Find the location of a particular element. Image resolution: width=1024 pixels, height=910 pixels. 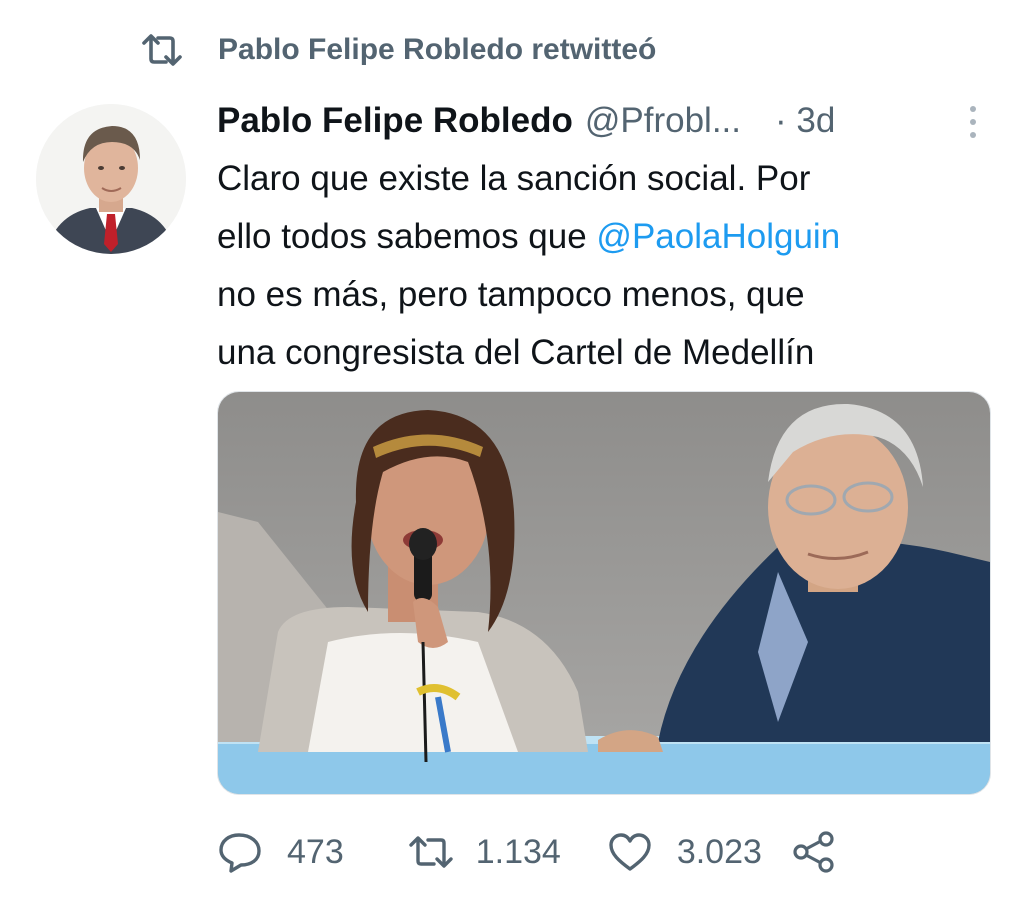

mention-link: @PaolaHolguin is located at coordinates (718, 236).